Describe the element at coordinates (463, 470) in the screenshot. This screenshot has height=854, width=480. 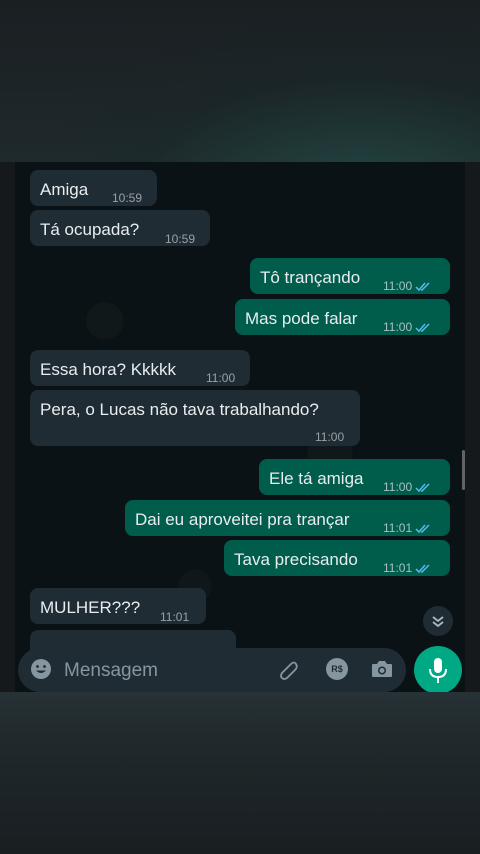
I see `scrollbar` at that location.